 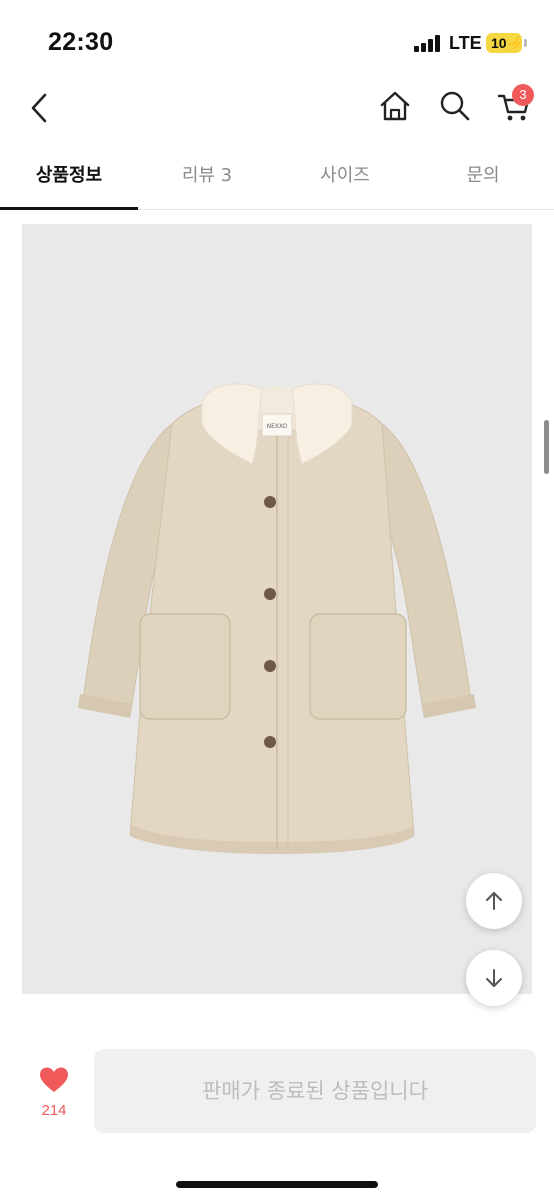 I want to click on status-bar: 22:30 LTE 10⚡, so click(x=277, y=40).